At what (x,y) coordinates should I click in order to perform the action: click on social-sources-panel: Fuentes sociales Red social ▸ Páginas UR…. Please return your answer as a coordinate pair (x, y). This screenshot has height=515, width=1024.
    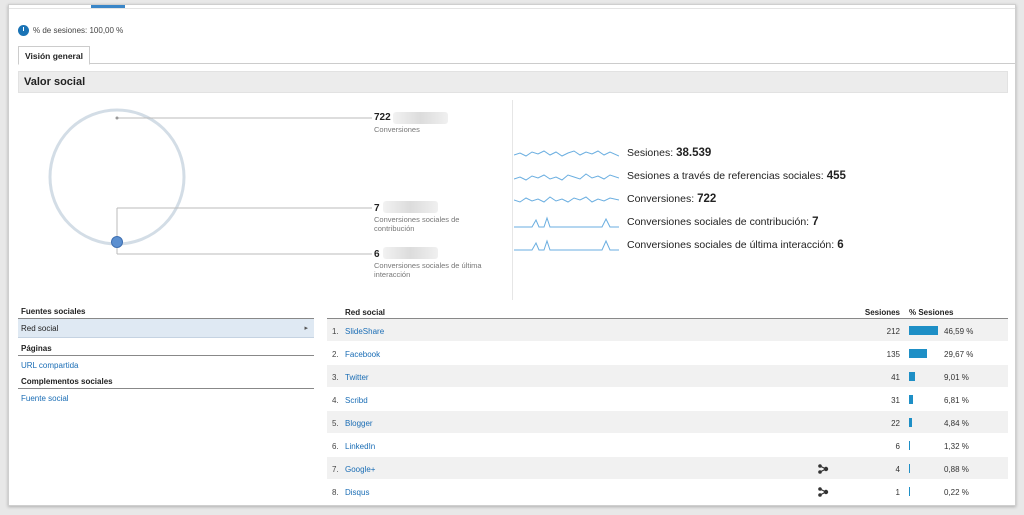
    Looking at the image, I should click on (166, 356).